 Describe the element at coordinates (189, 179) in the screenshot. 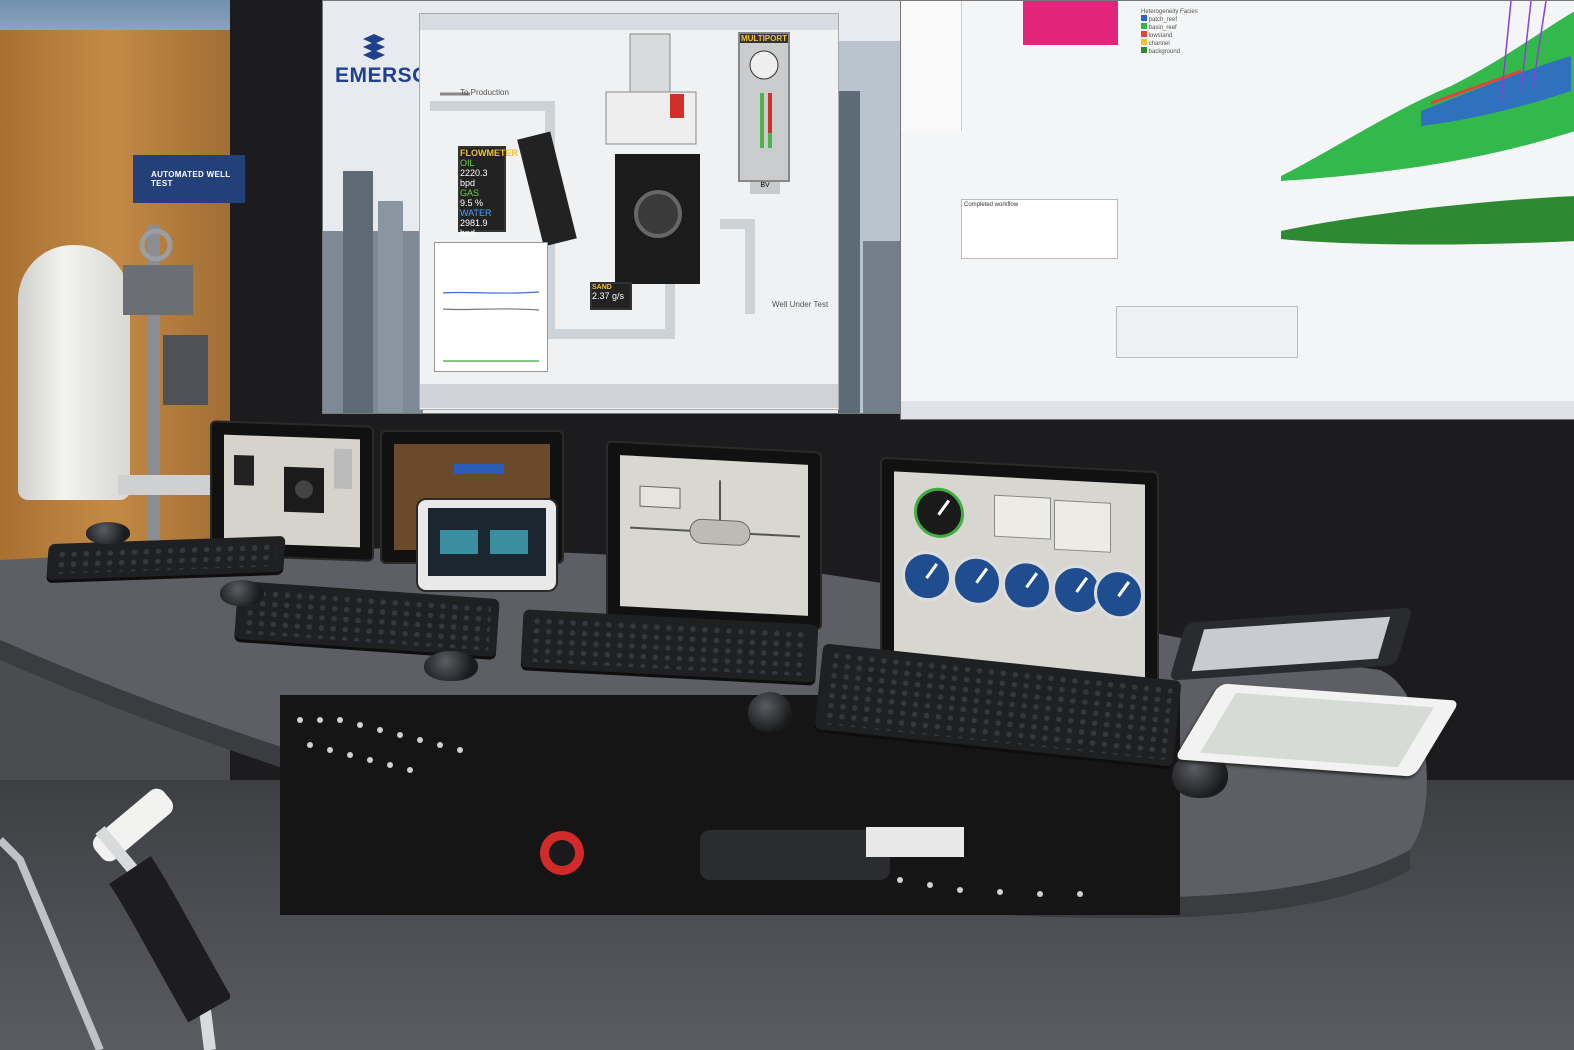

I see `booth-banner: AUTOMATED WELL TEST` at that location.